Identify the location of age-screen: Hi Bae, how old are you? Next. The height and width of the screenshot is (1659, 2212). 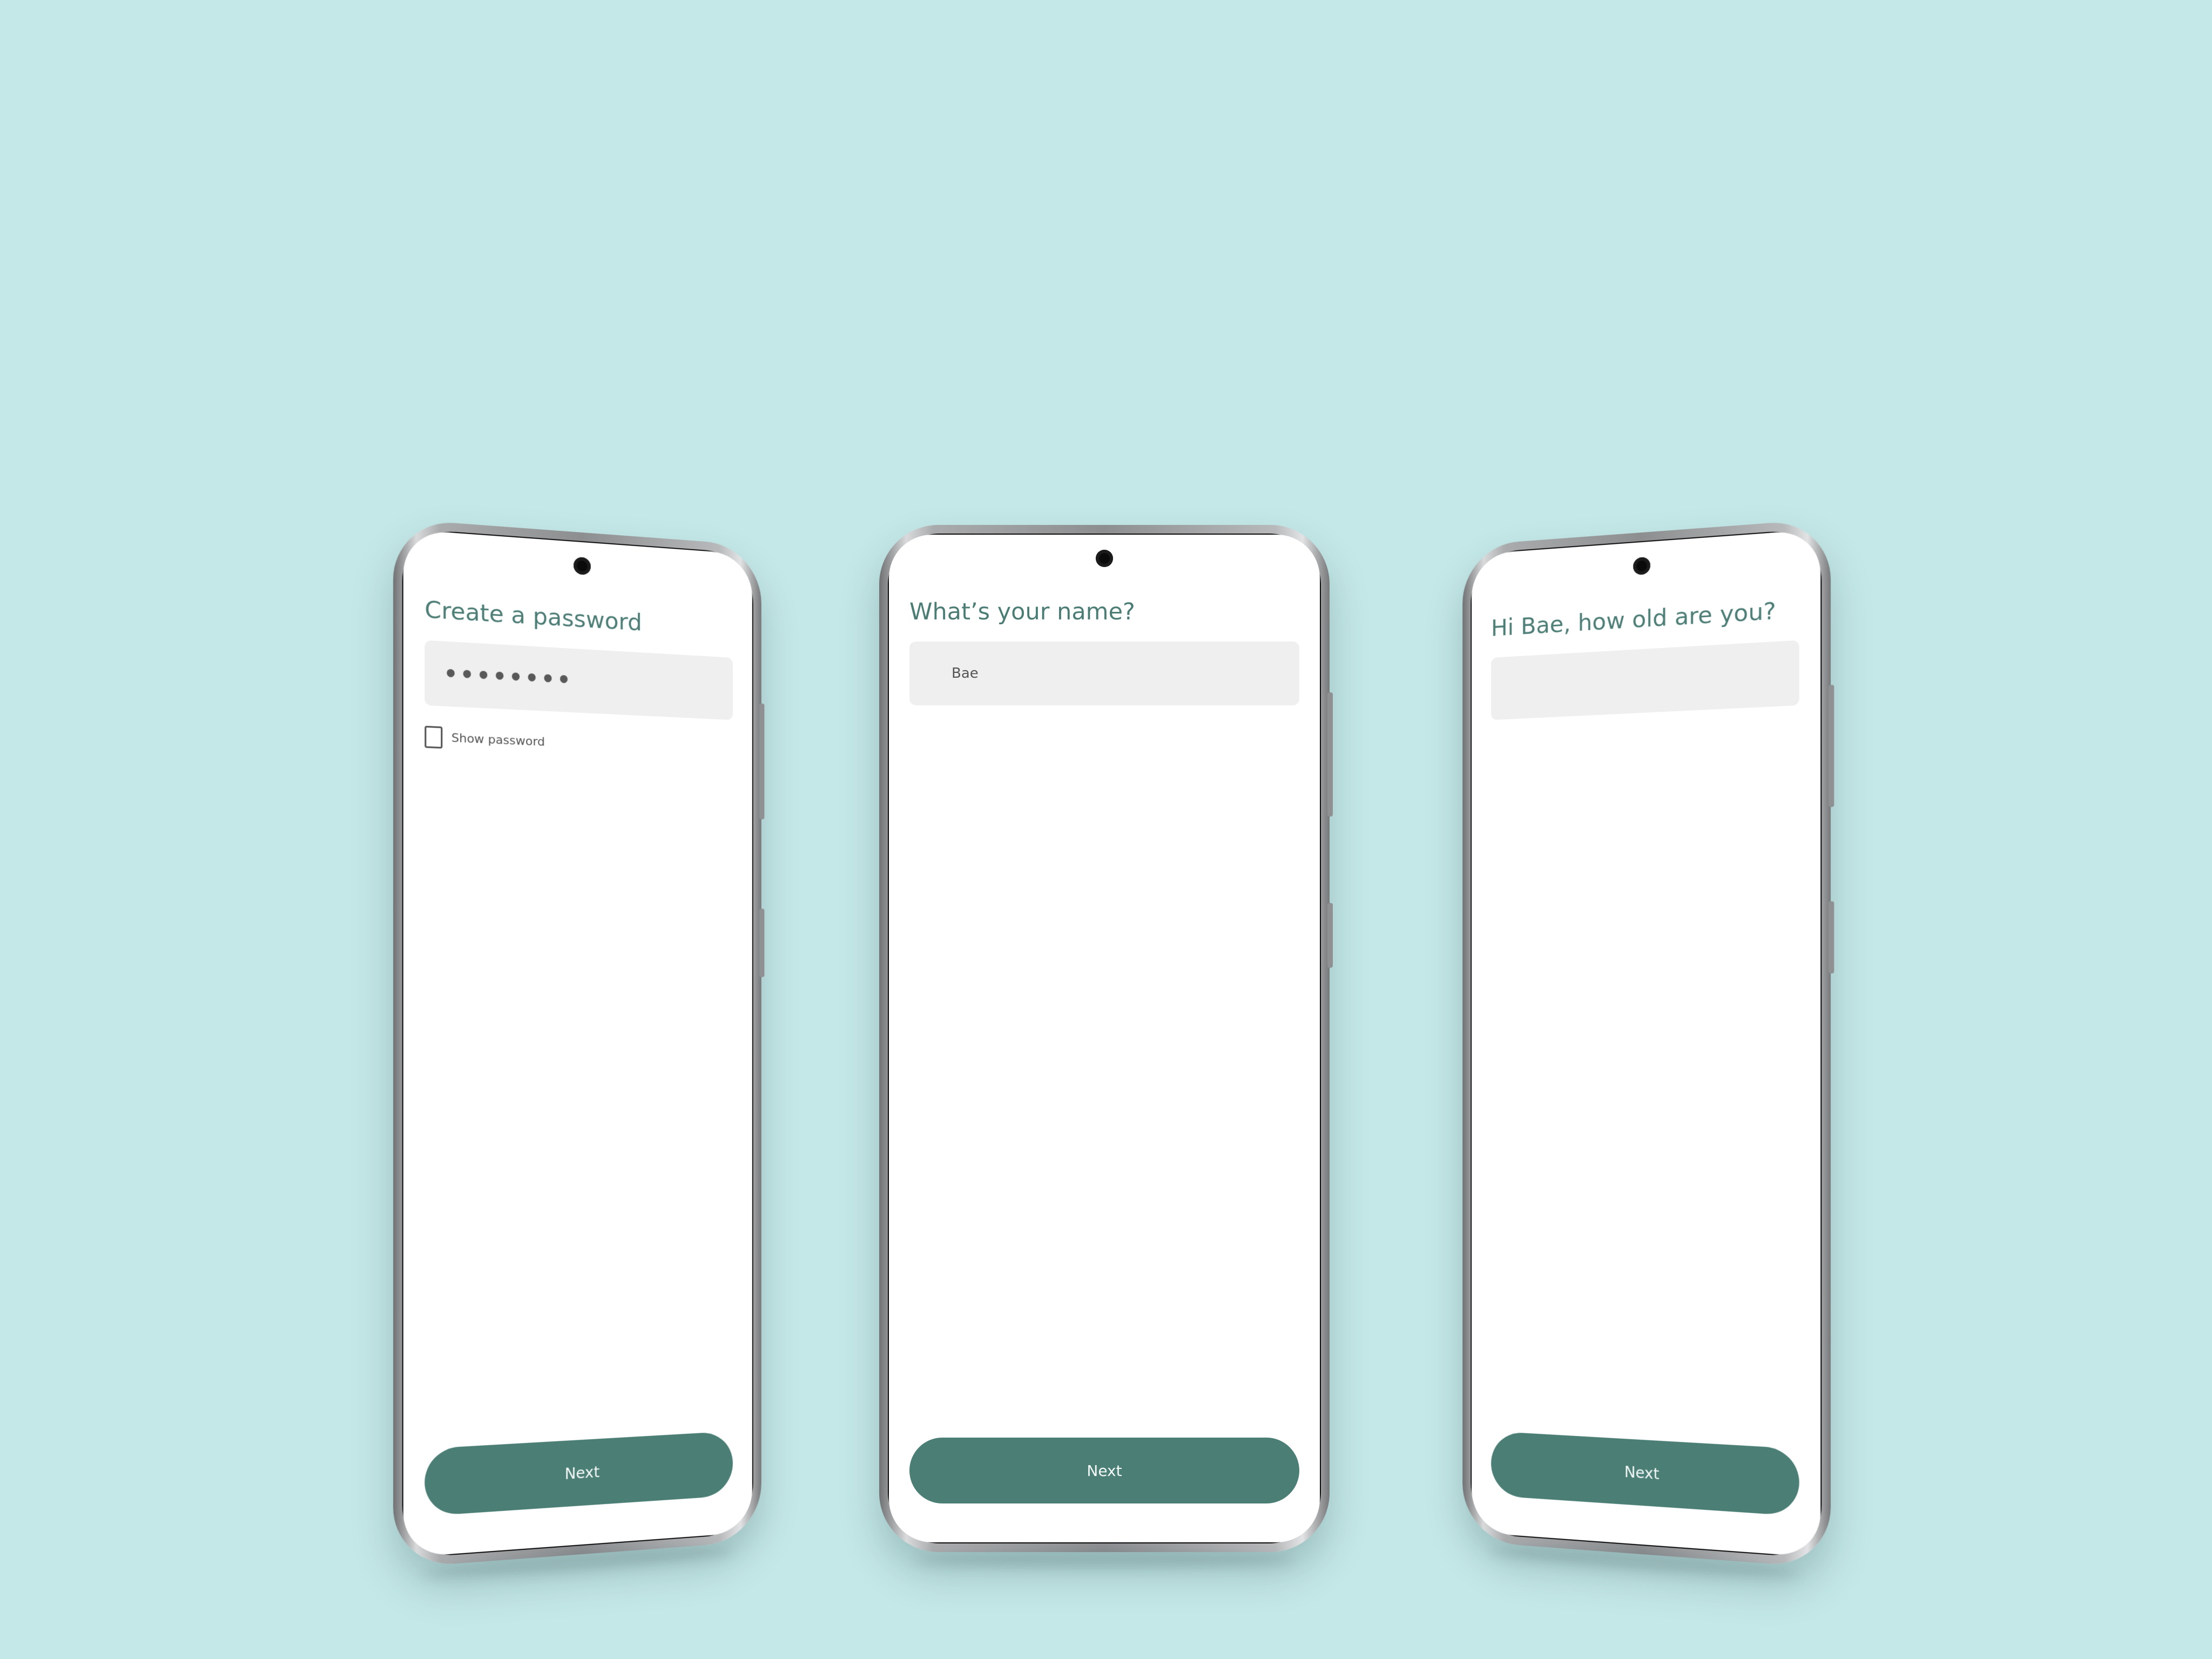
(1646, 1043).